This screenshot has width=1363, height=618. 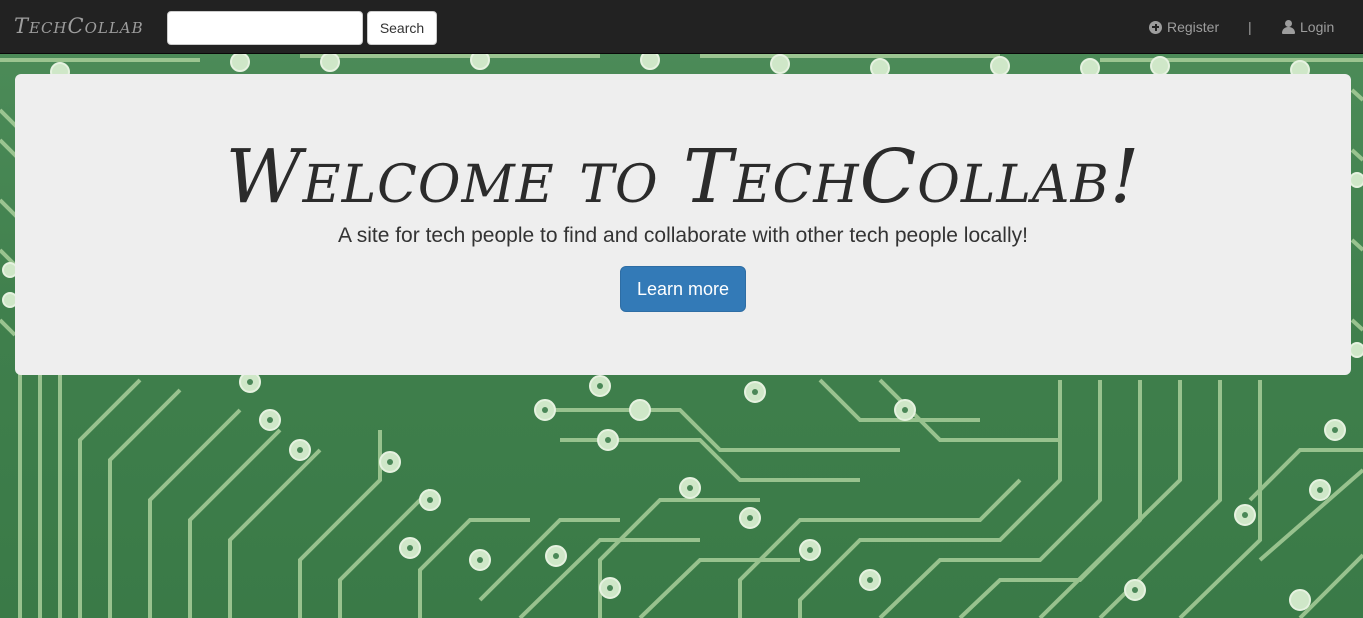 What do you see at coordinates (1193, 27) in the screenshot?
I see `register-label: Register` at bounding box center [1193, 27].